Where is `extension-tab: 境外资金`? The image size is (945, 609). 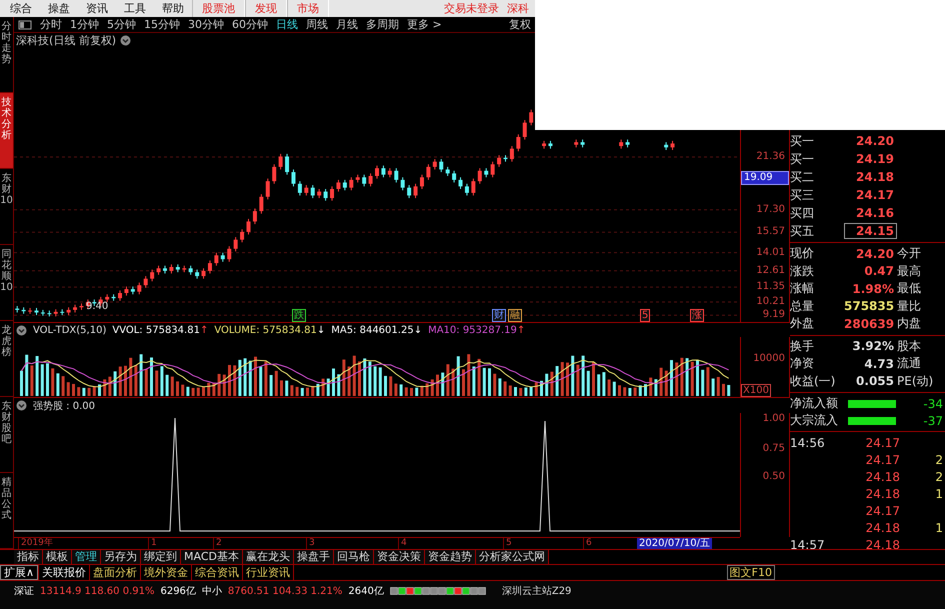 extension-tab: 境外资金 is located at coordinates (166, 572).